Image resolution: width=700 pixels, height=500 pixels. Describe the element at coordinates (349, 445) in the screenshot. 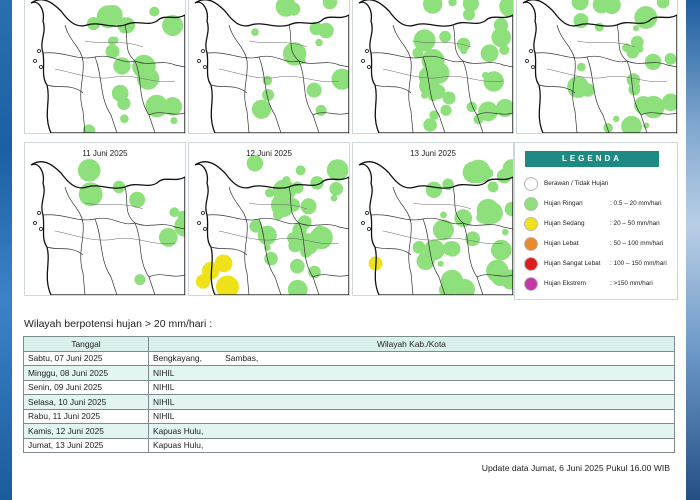

I see `table-row: Jumat, 13 Juni 2025 Kapuas Hulu,` at that location.